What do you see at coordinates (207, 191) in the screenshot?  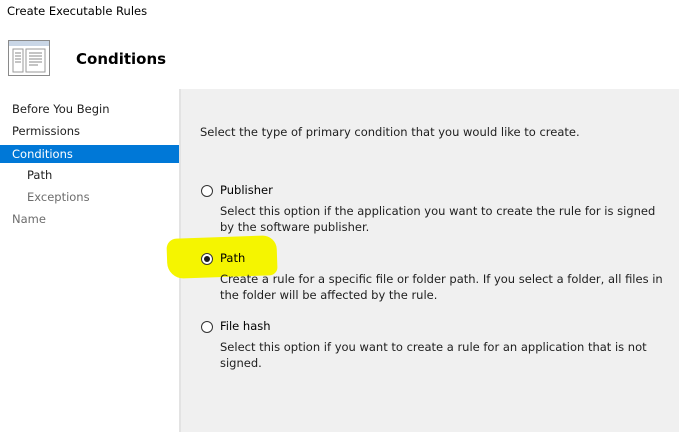 I see `publisher-radio` at bounding box center [207, 191].